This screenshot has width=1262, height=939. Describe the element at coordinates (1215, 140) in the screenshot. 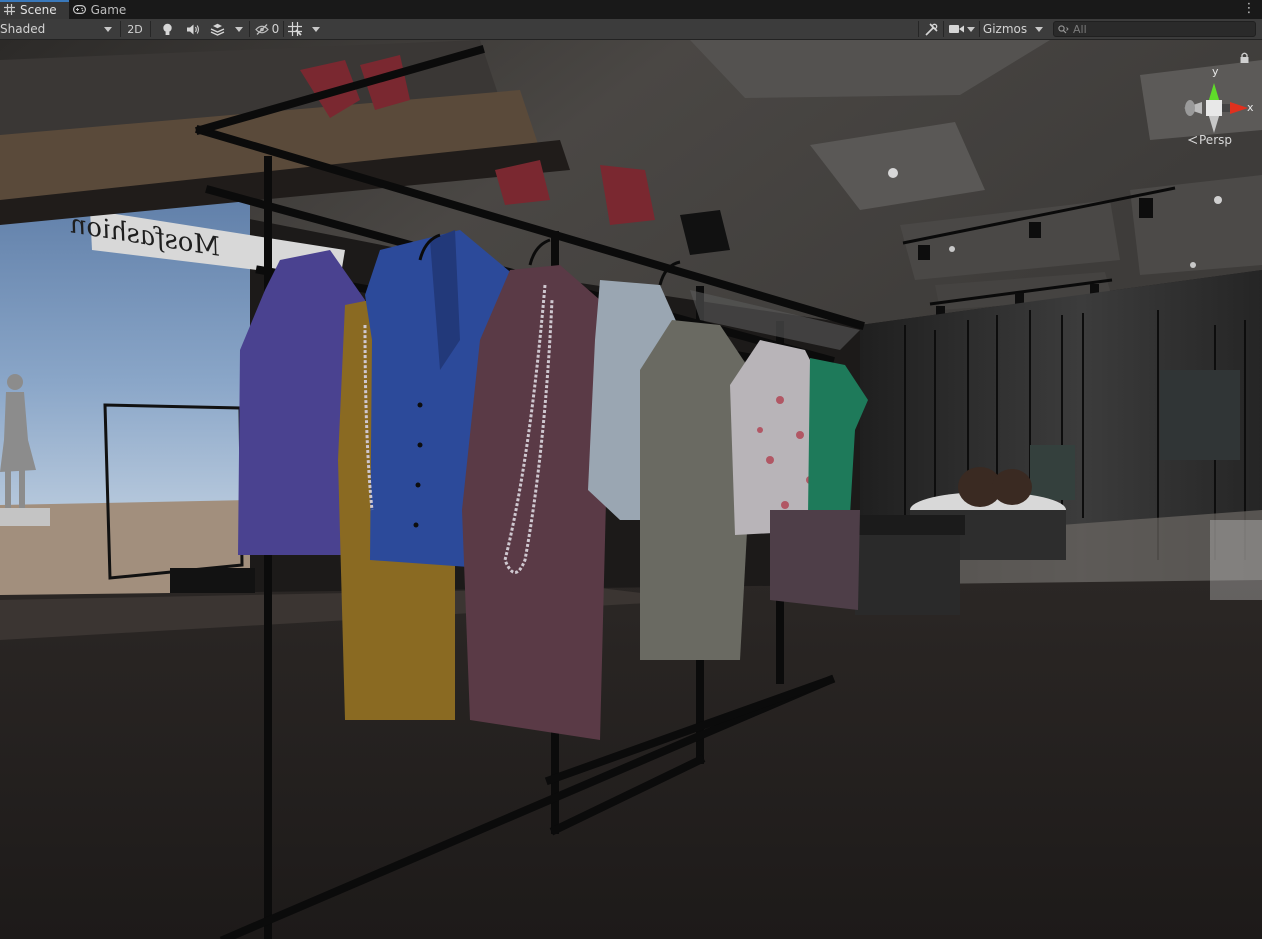

I see `projection-label: Persp` at that location.